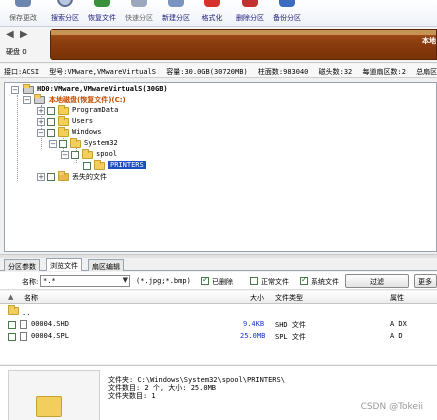 The image size is (437, 420). I want to click on deleted-checkbox, so click(205, 280).